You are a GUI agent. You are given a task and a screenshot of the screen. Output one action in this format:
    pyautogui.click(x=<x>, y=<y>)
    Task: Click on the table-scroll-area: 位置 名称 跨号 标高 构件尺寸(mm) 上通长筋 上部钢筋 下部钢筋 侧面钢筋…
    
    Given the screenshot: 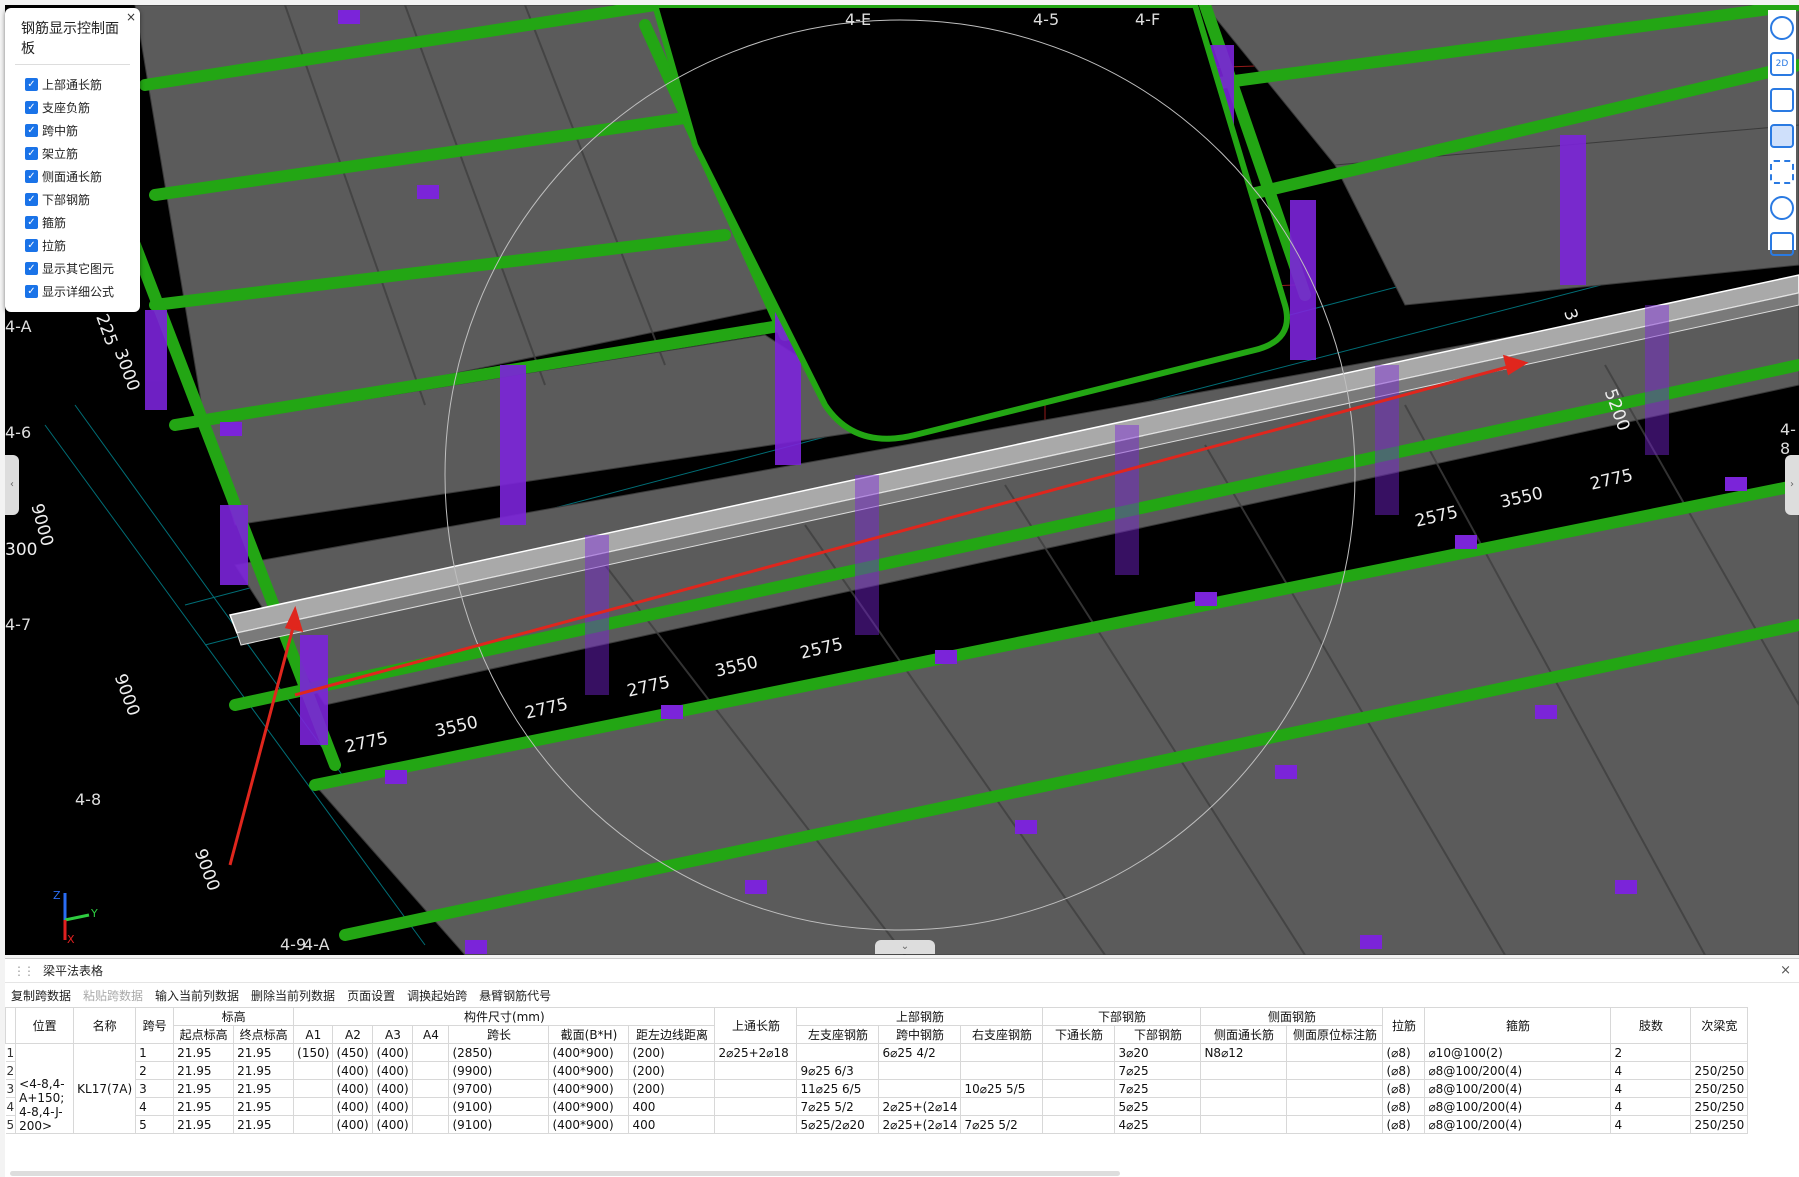 What is the action you would take?
    pyautogui.click(x=902, y=1082)
    